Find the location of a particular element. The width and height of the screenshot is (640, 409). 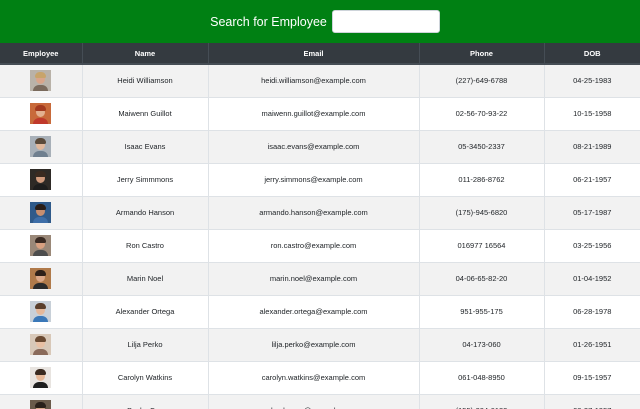

email-cell: becky.cox@example.com is located at coordinates (314, 401).